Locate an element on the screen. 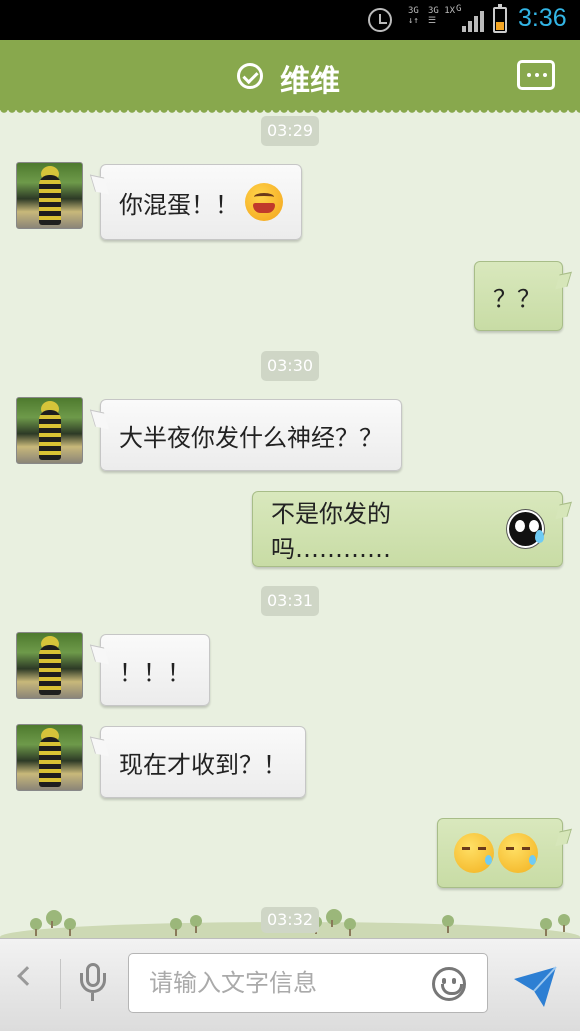 This screenshot has width=580, height=1031. signal-icon is located at coordinates (472, 21).